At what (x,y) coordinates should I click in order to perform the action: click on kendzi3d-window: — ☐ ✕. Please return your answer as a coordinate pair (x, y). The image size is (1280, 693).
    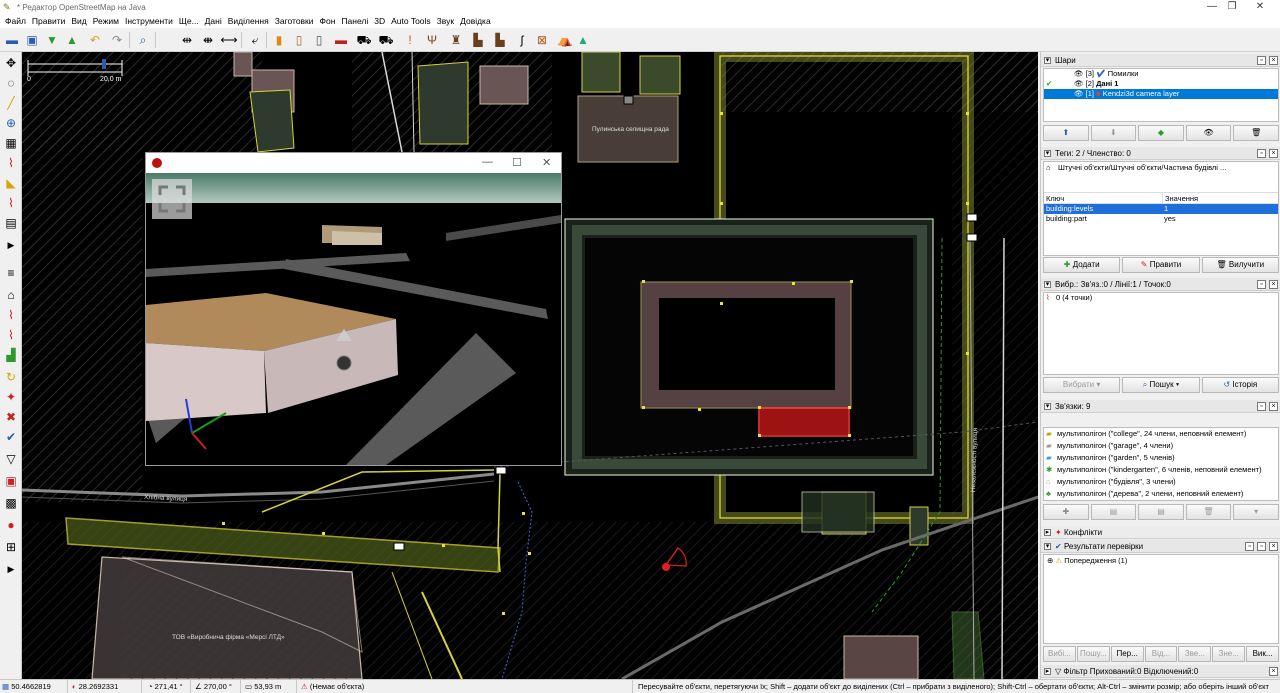
    Looking at the image, I should click on (353, 309).